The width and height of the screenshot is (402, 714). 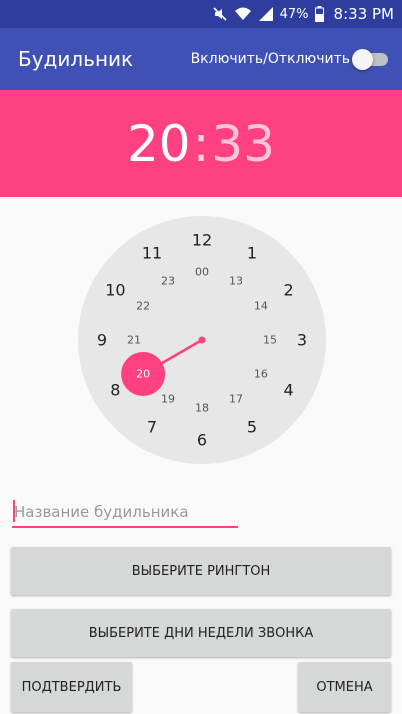 I want to click on hour-option-21: 21, so click(x=134, y=340).